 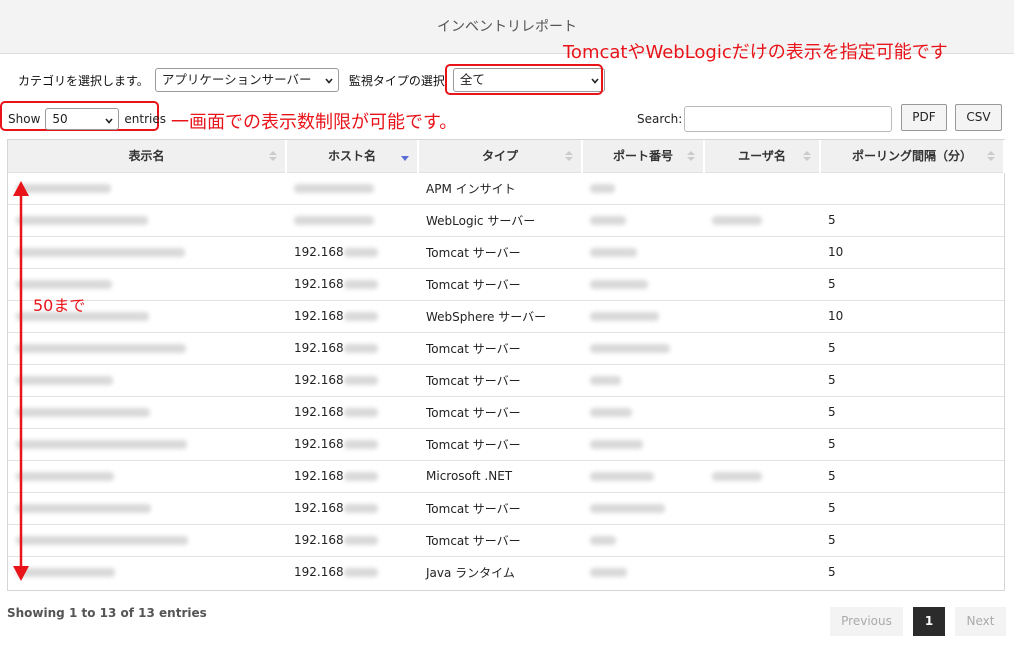 I want to click on column-header: ポーリング間隔（分）, so click(x=912, y=156).